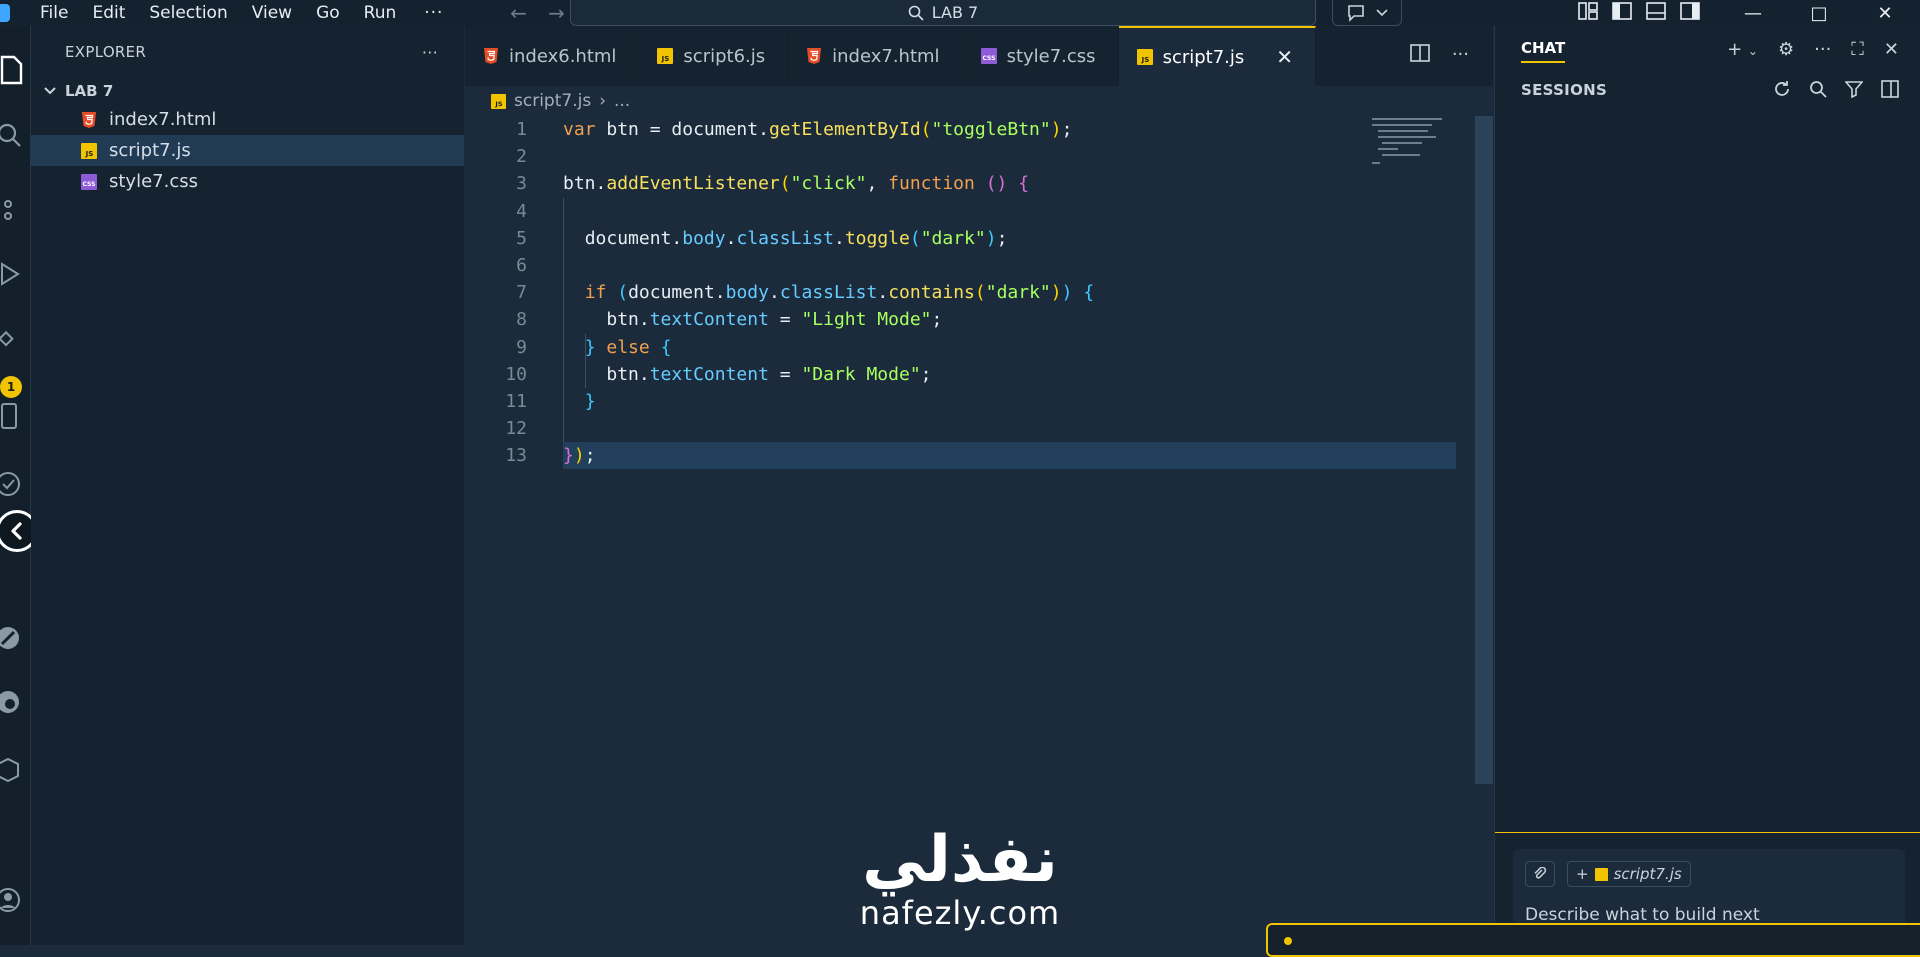 Image resolution: width=1920 pixels, height=957 pixels. Describe the element at coordinates (563, 56) in the screenshot. I see `tab-label: index6.html` at that location.